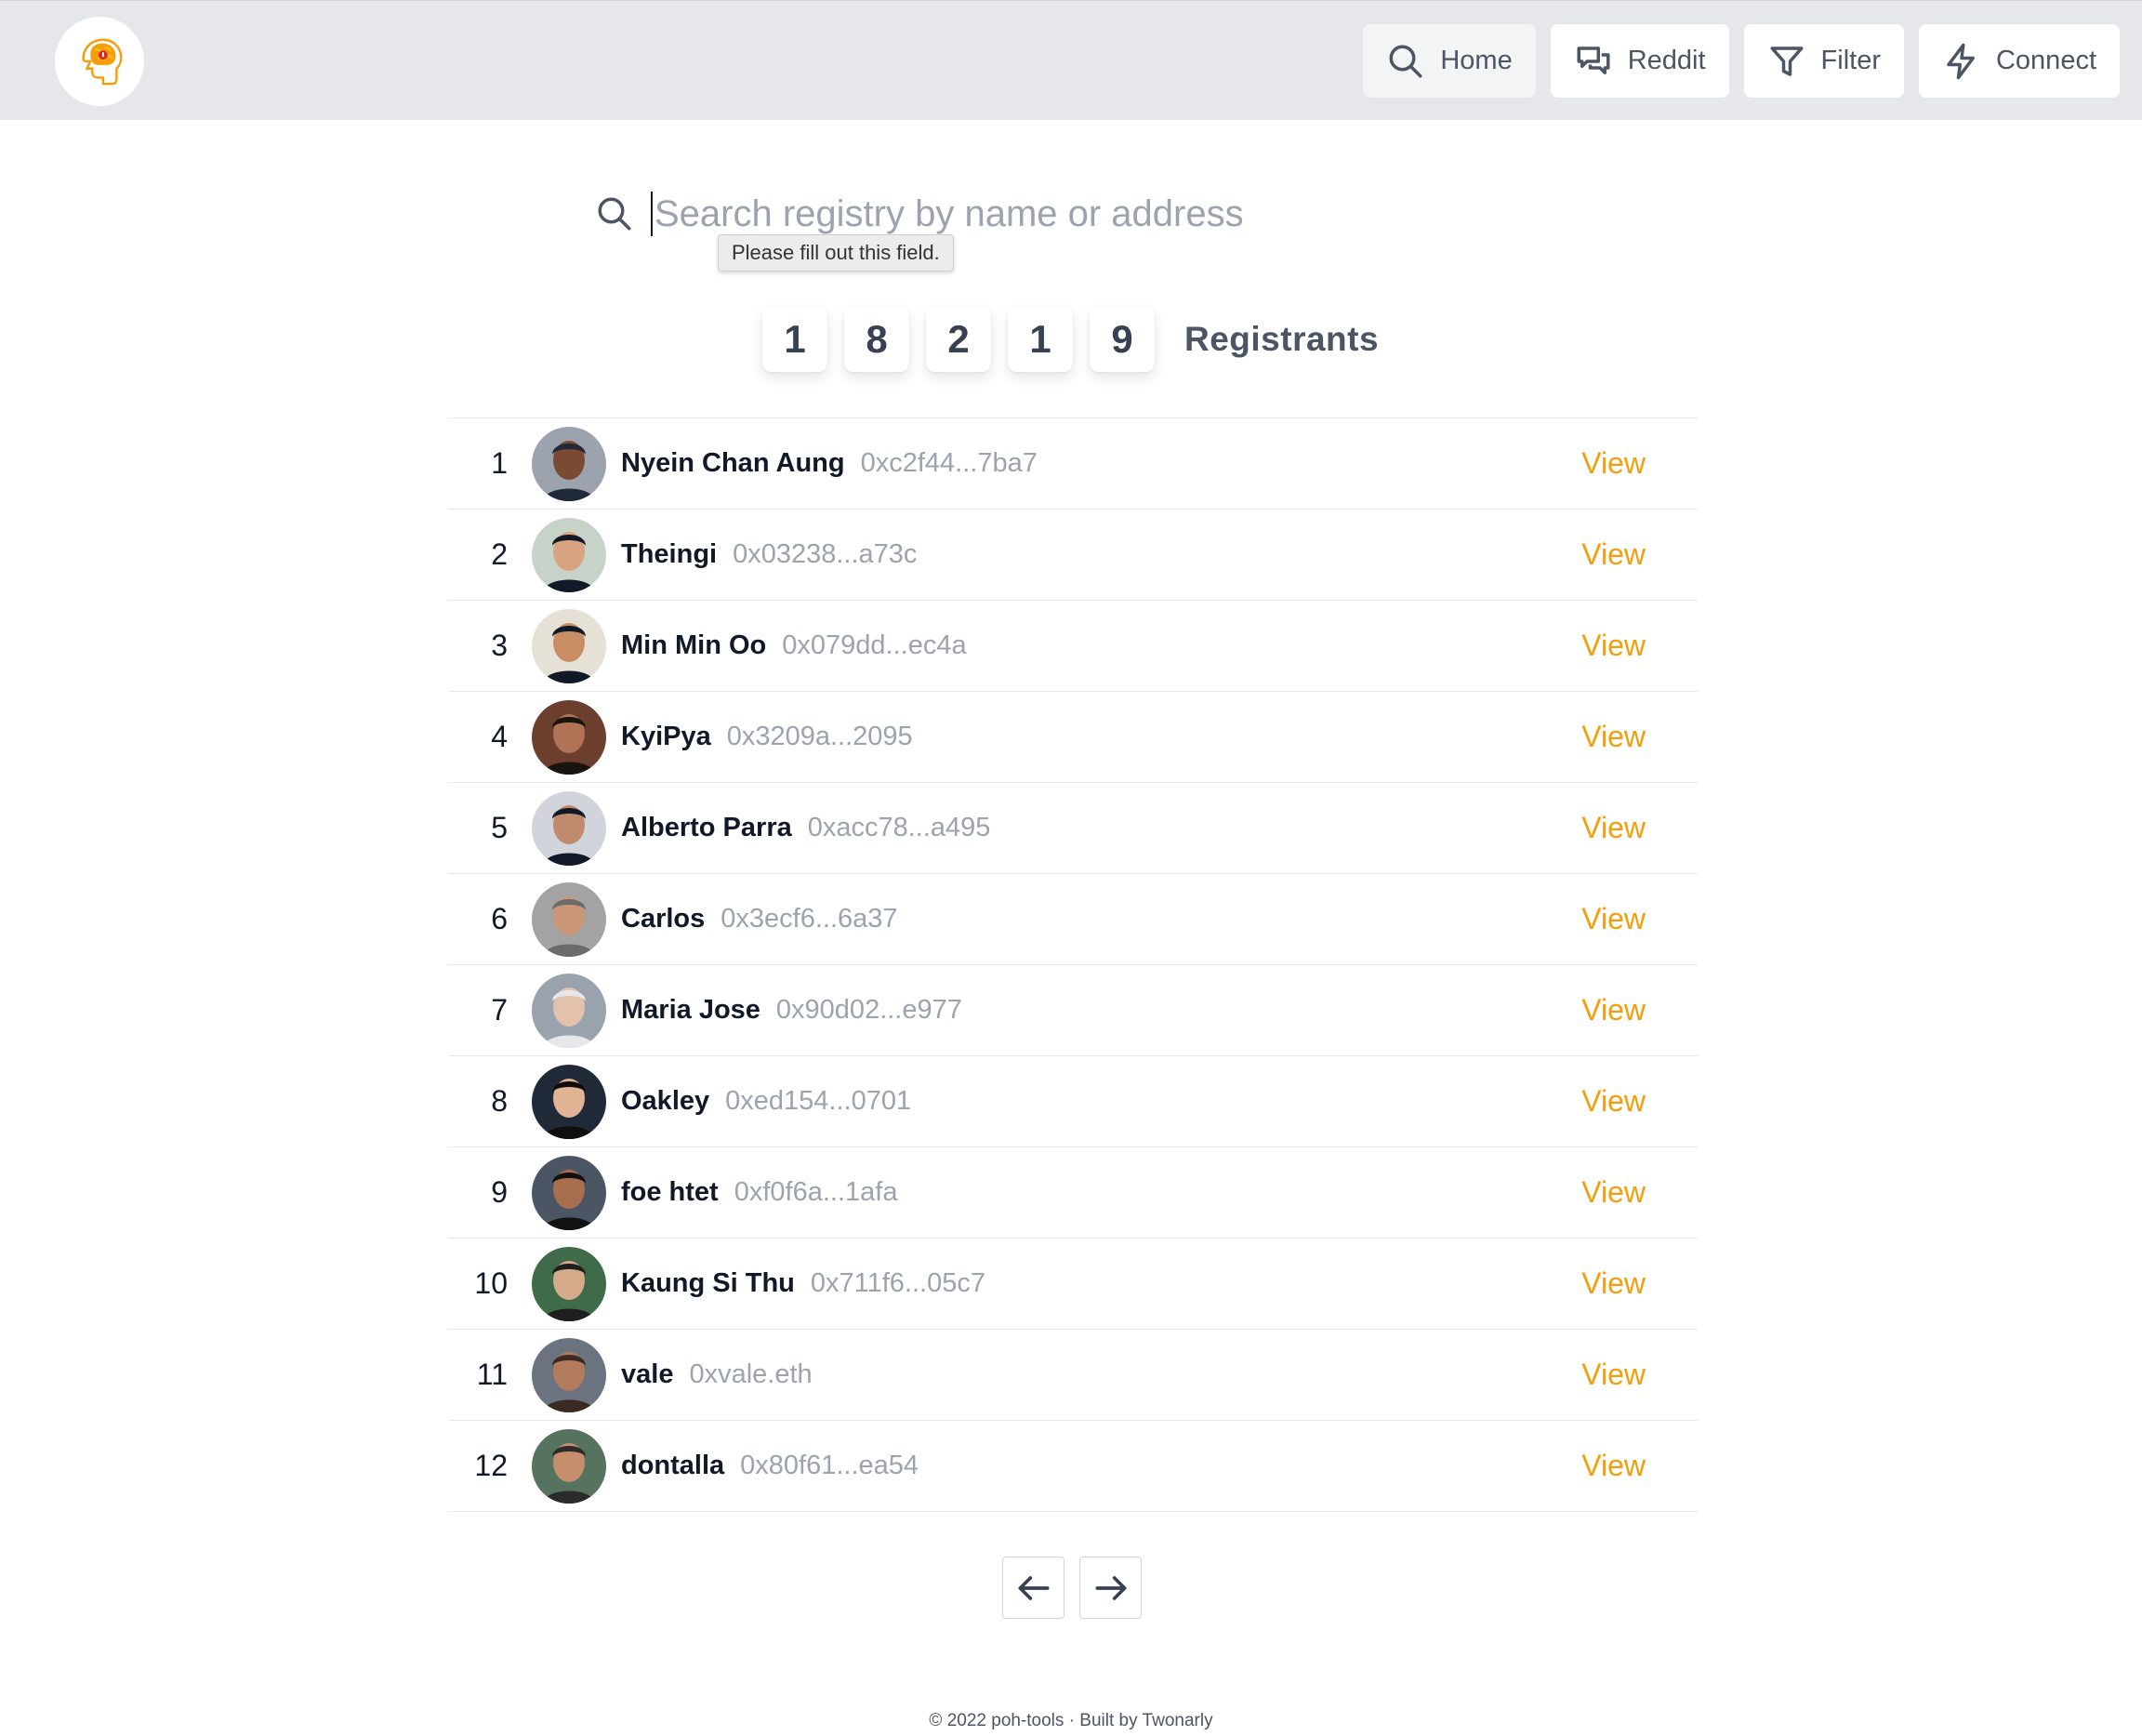  I want to click on search-bar, so click(1106, 214).